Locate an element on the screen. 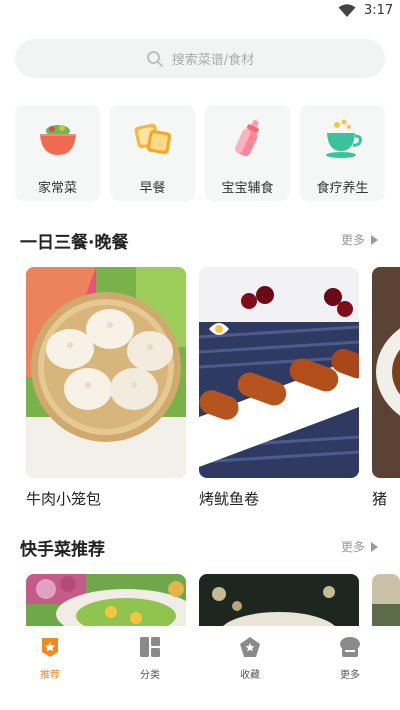 The height and width of the screenshot is (710, 400). toast-icon is located at coordinates (153, 139).